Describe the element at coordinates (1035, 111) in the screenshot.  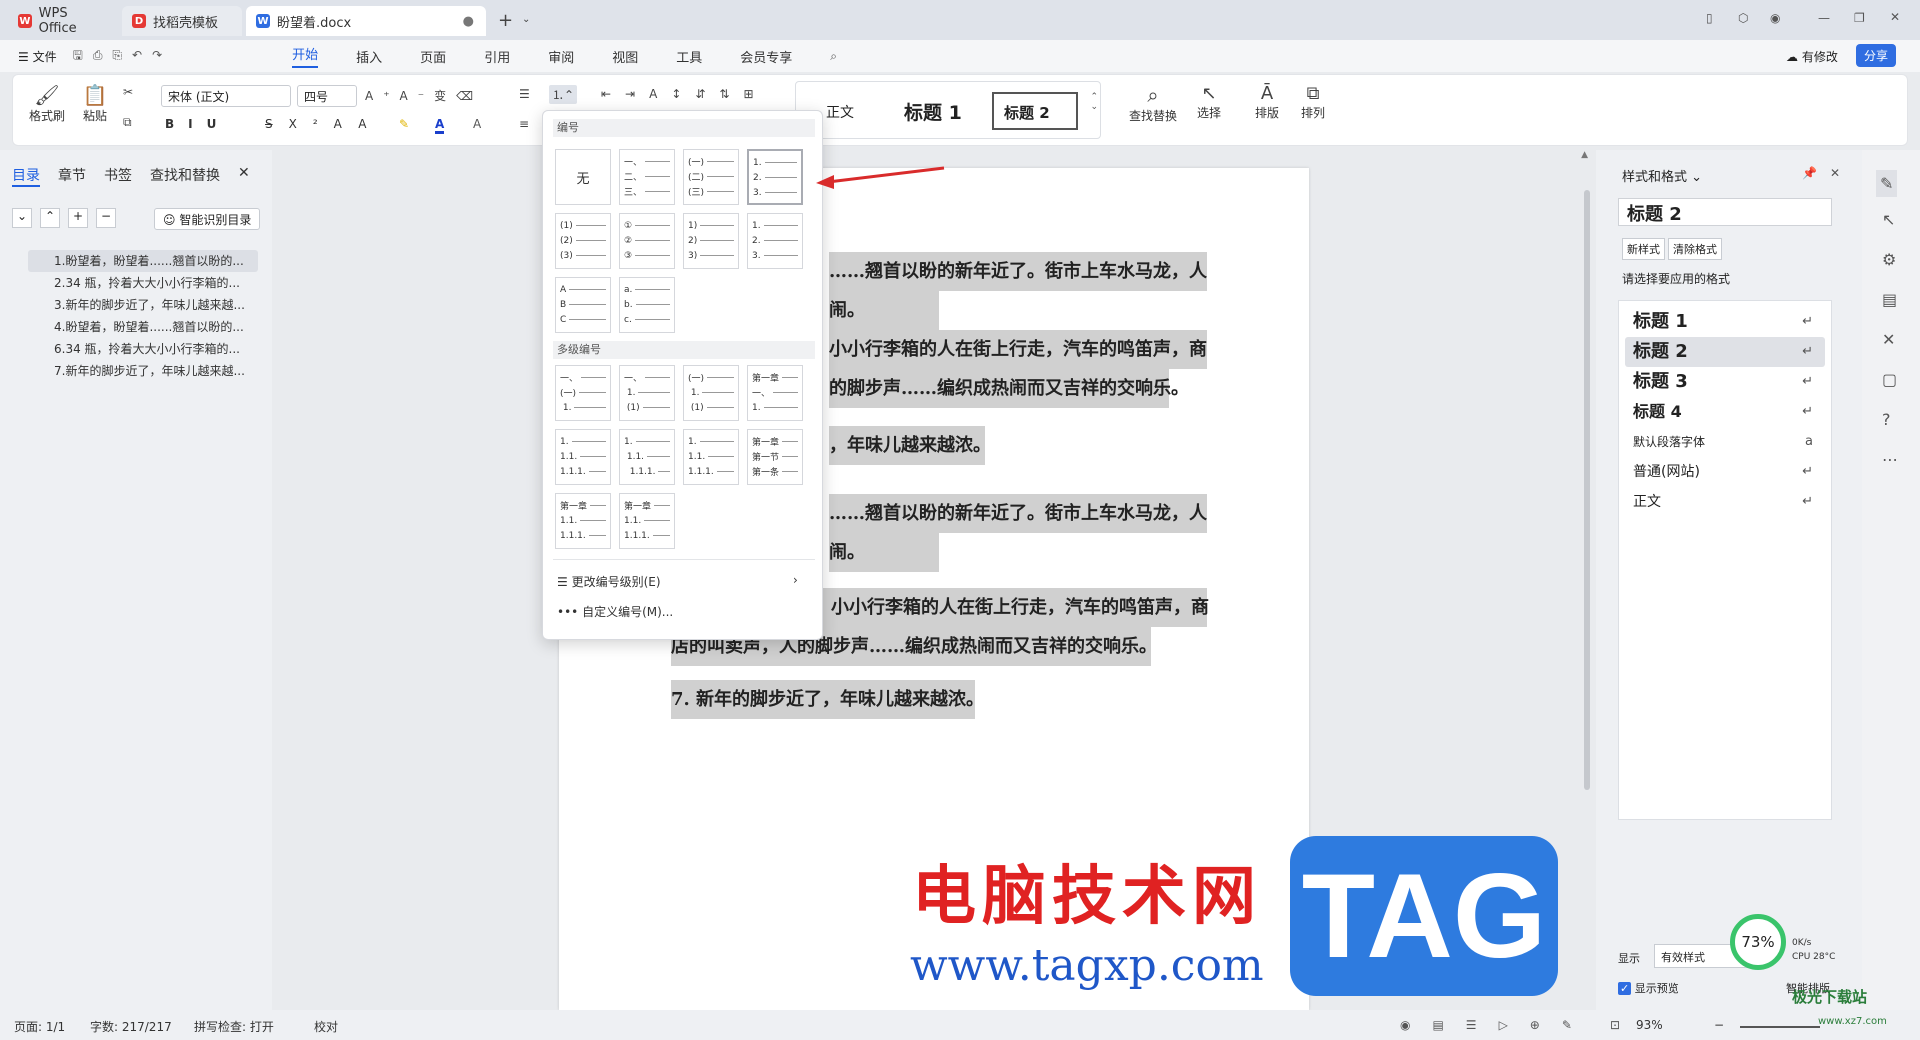
I see `style-heading2: 标题 2` at that location.